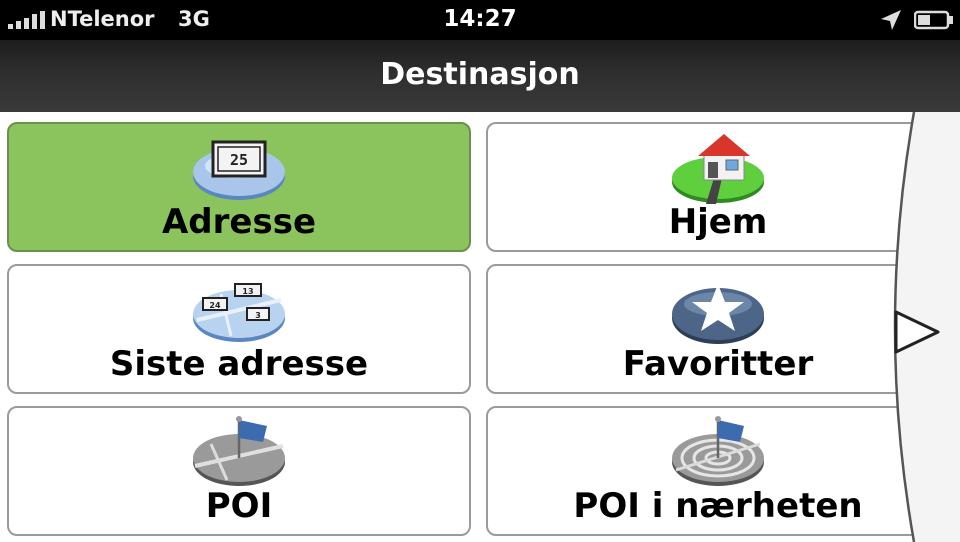 This screenshot has width=960, height=542. I want to click on adresse-button: 25 Adresse, so click(239, 187).